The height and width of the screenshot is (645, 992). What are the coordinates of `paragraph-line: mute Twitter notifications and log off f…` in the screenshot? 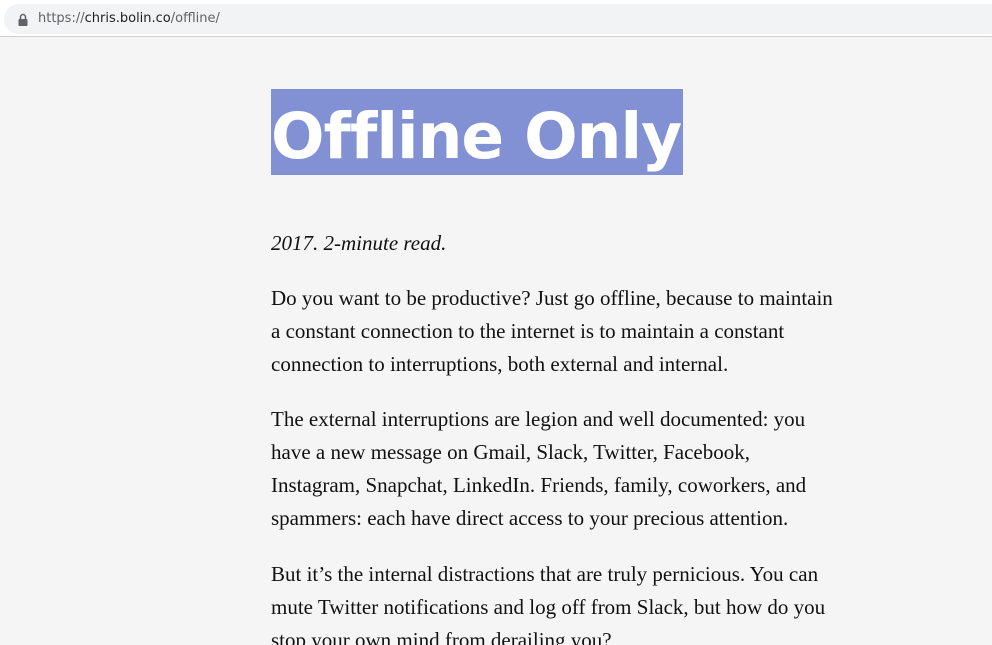 It's located at (548, 607).